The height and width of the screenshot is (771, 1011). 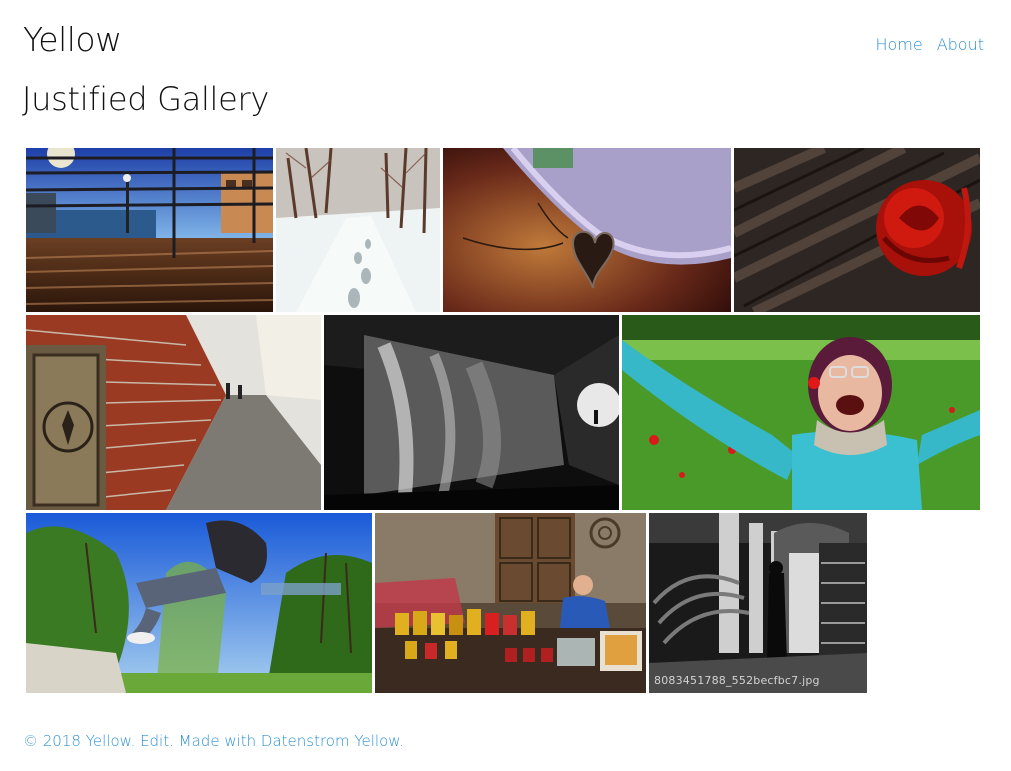 I want to click on page-title: Justified Gallery, so click(x=146, y=99).